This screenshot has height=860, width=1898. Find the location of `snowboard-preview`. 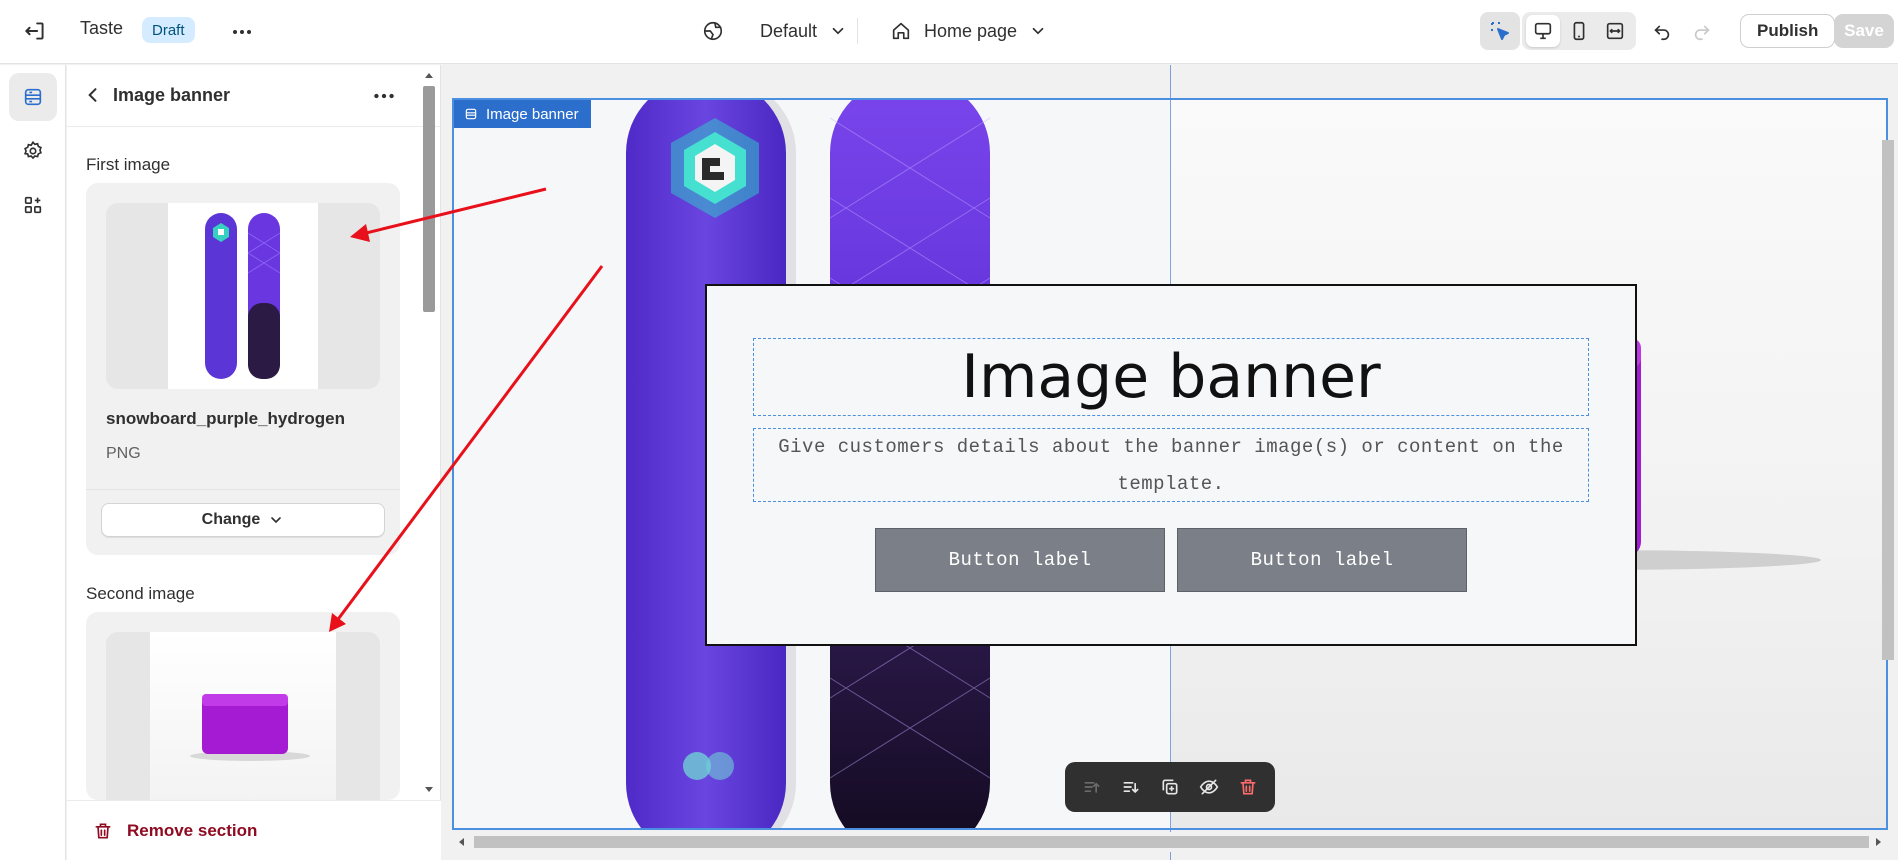

snowboard-preview is located at coordinates (243, 296).